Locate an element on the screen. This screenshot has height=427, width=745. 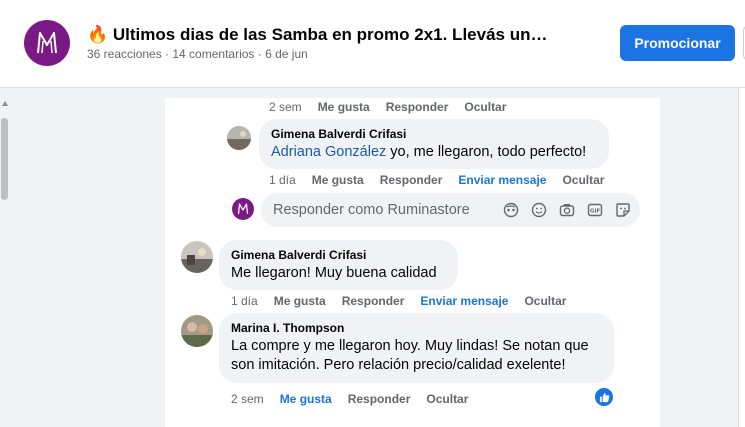
like-icon is located at coordinates (604, 397).